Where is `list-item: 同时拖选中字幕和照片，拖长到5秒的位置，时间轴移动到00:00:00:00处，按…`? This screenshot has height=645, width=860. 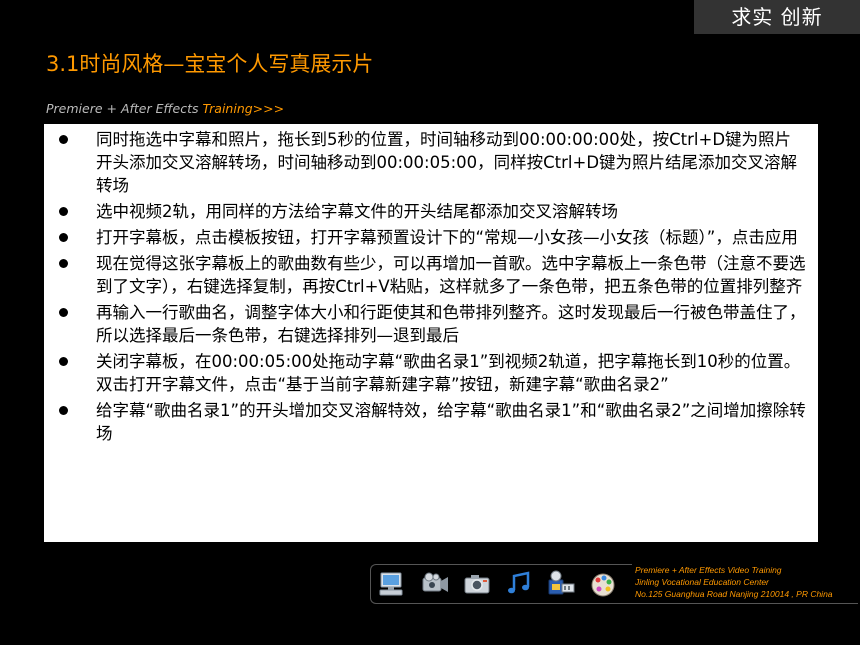 list-item: 同时拖选中字幕和照片，拖长到5秒的位置，时间轴移动到00:00:00:00处，按… is located at coordinates (431, 162).